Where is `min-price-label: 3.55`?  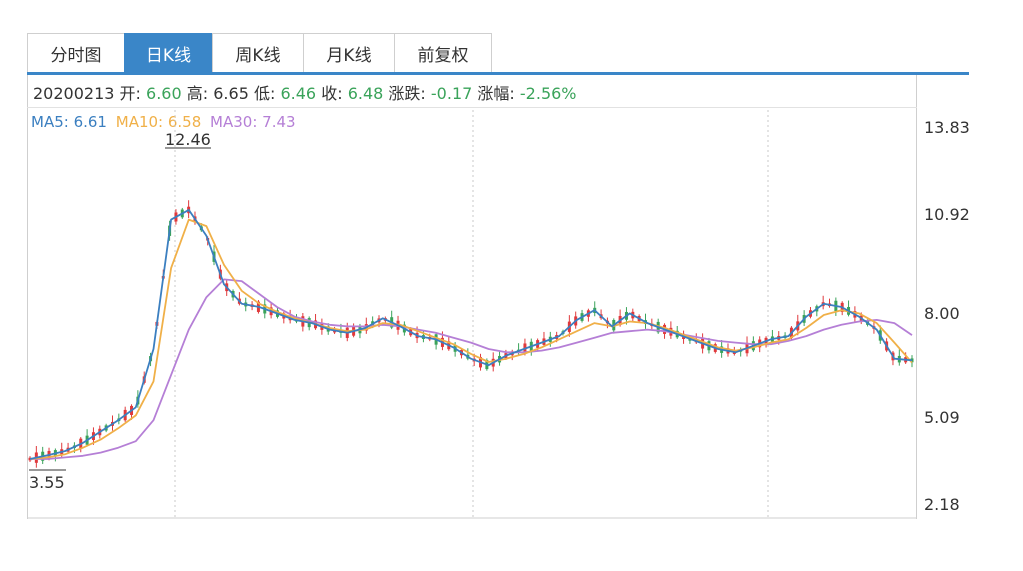
min-price-label: 3.55 is located at coordinates (47, 482).